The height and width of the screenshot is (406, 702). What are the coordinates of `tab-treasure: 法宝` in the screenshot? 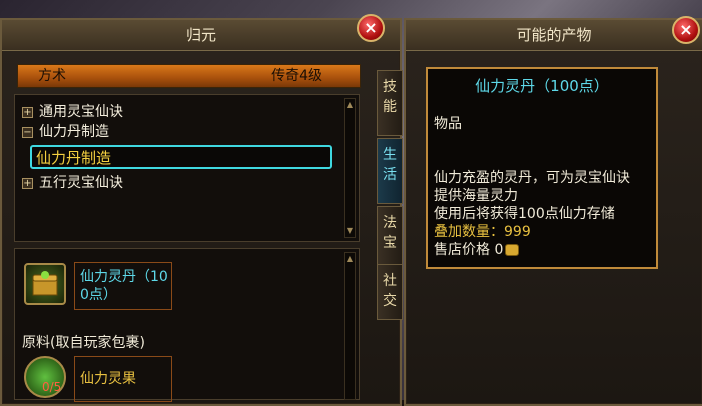 It's located at (390, 239).